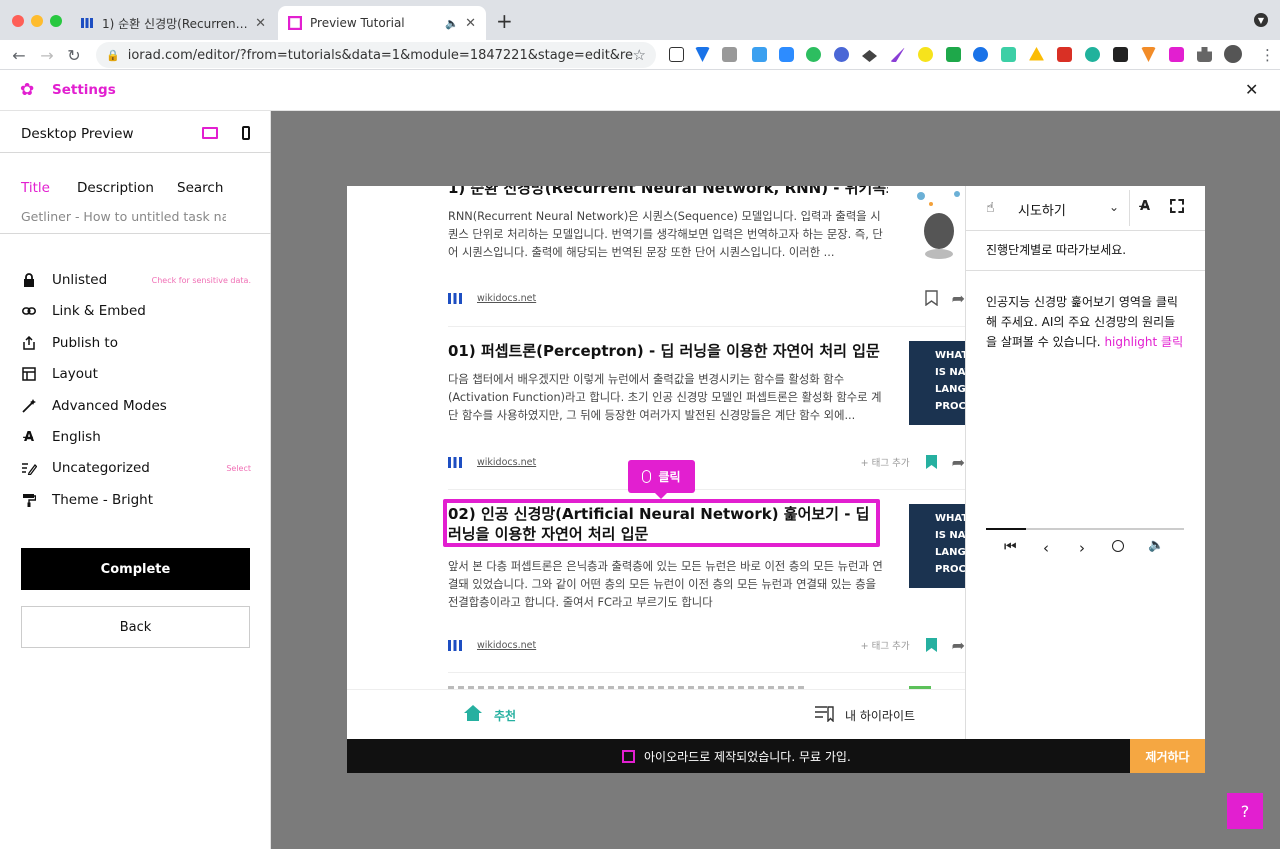 The height and width of the screenshot is (849, 1280). What do you see at coordinates (115, 188) in the screenshot?
I see `tab-description: Description` at bounding box center [115, 188].